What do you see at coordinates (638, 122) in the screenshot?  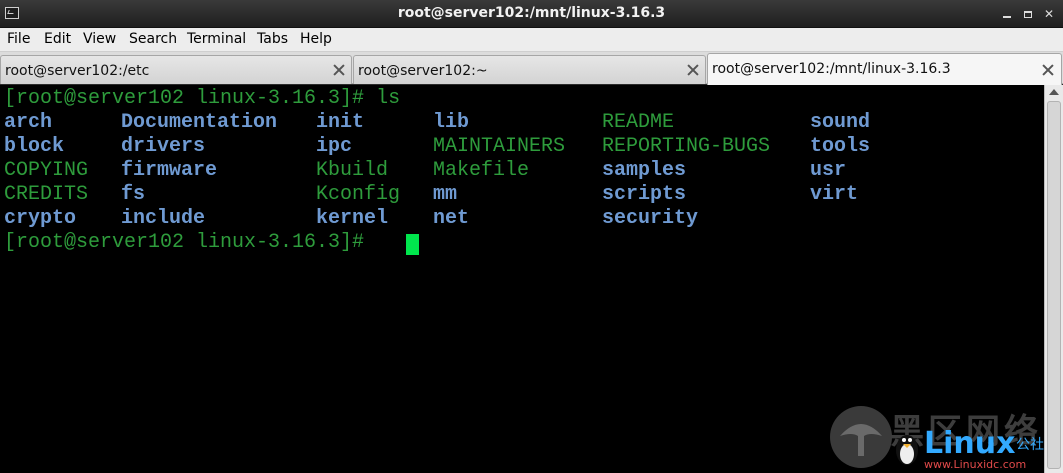 I see `ls-entry: README` at bounding box center [638, 122].